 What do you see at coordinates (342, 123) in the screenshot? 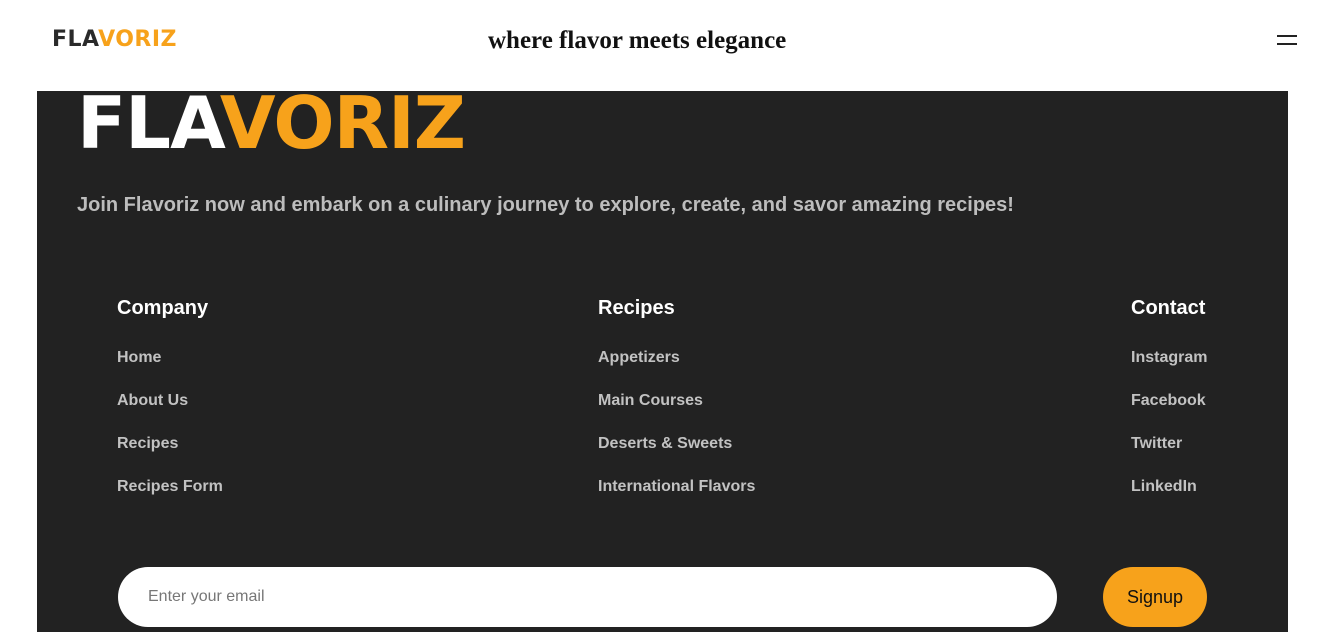
I see `footer-logo-part-2: VORIZ` at bounding box center [342, 123].